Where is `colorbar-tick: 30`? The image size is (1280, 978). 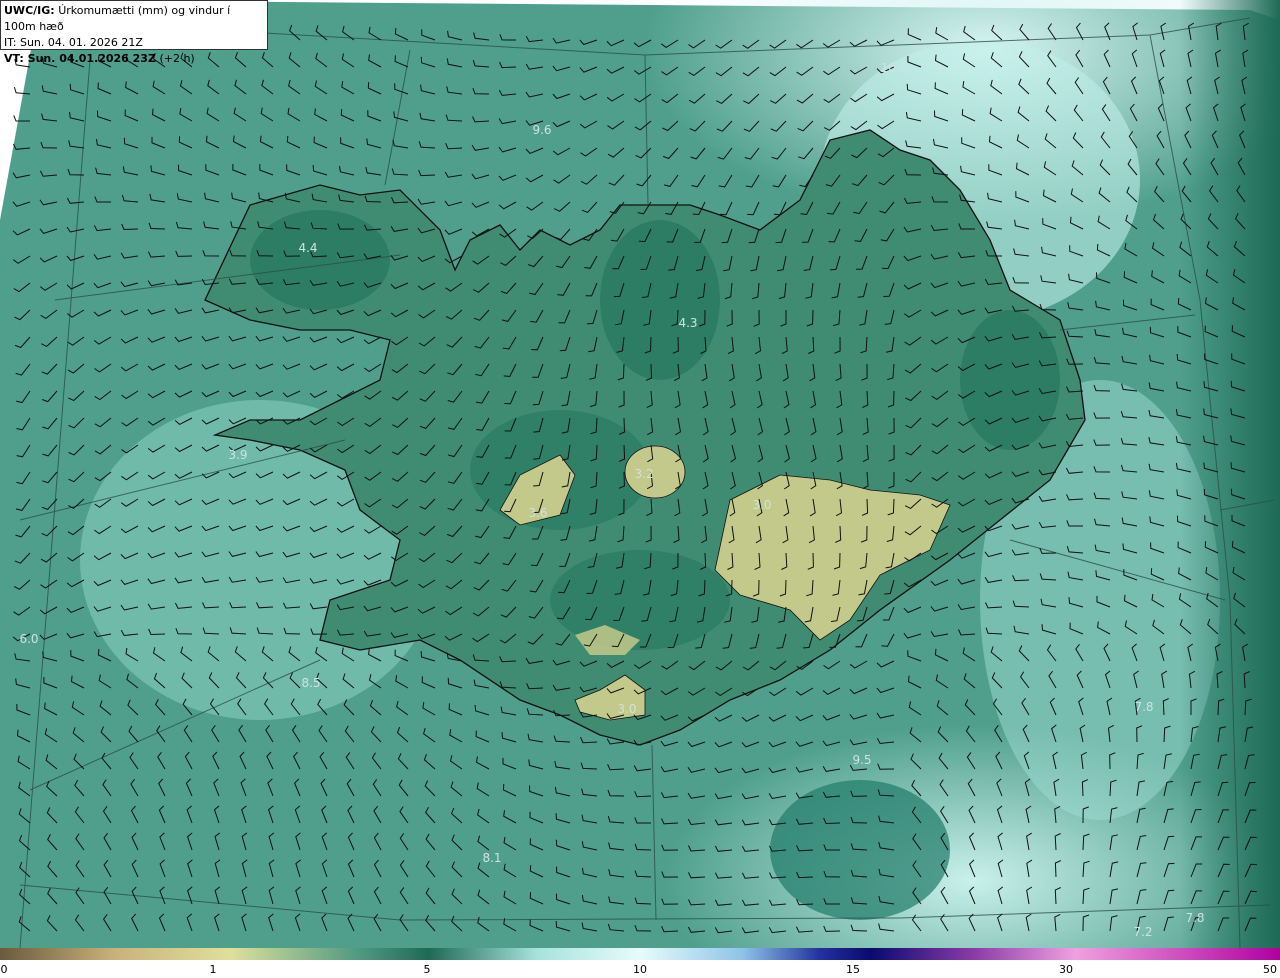 colorbar-tick: 30 is located at coordinates (1066, 969).